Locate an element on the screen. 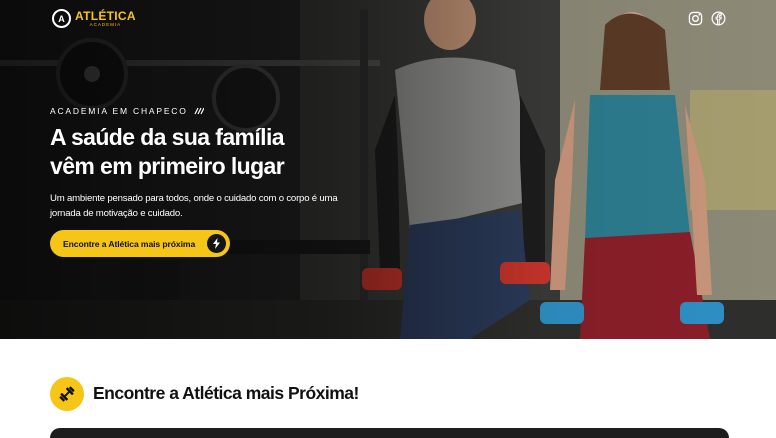 This screenshot has height=438, width=776. hero-headline-line-1: A saúde da sua família is located at coordinates (167, 137).